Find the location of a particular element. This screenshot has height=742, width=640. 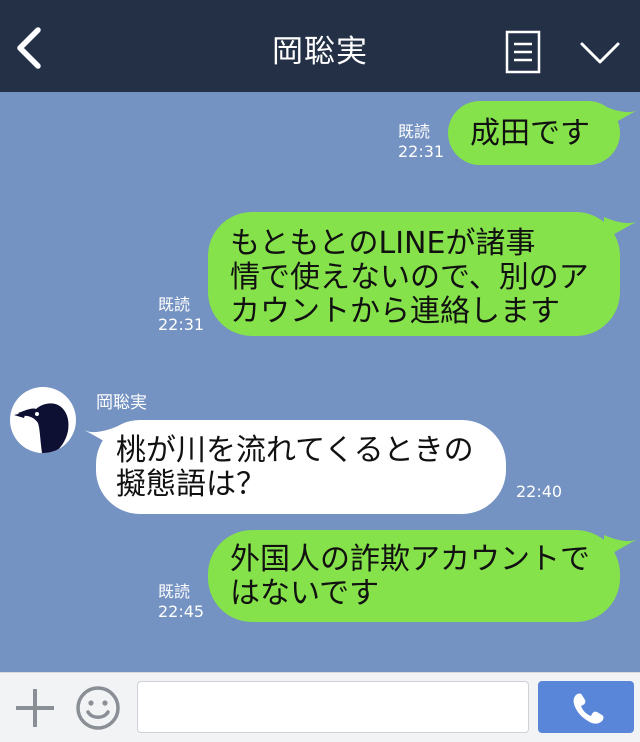

message-line: カウントから連絡します is located at coordinates (395, 311).